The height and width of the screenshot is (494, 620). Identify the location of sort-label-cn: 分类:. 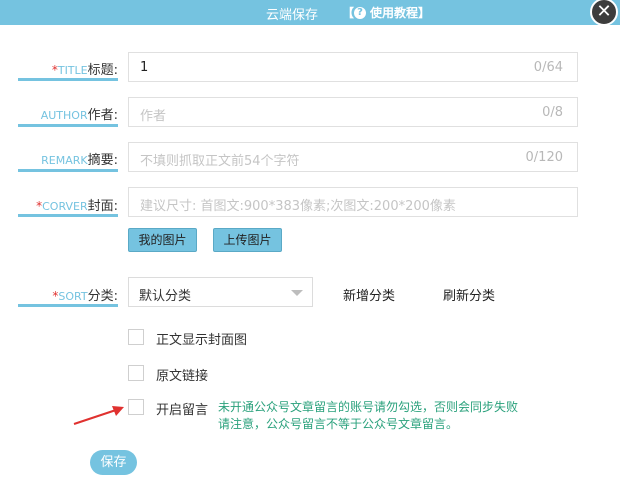
(102, 296).